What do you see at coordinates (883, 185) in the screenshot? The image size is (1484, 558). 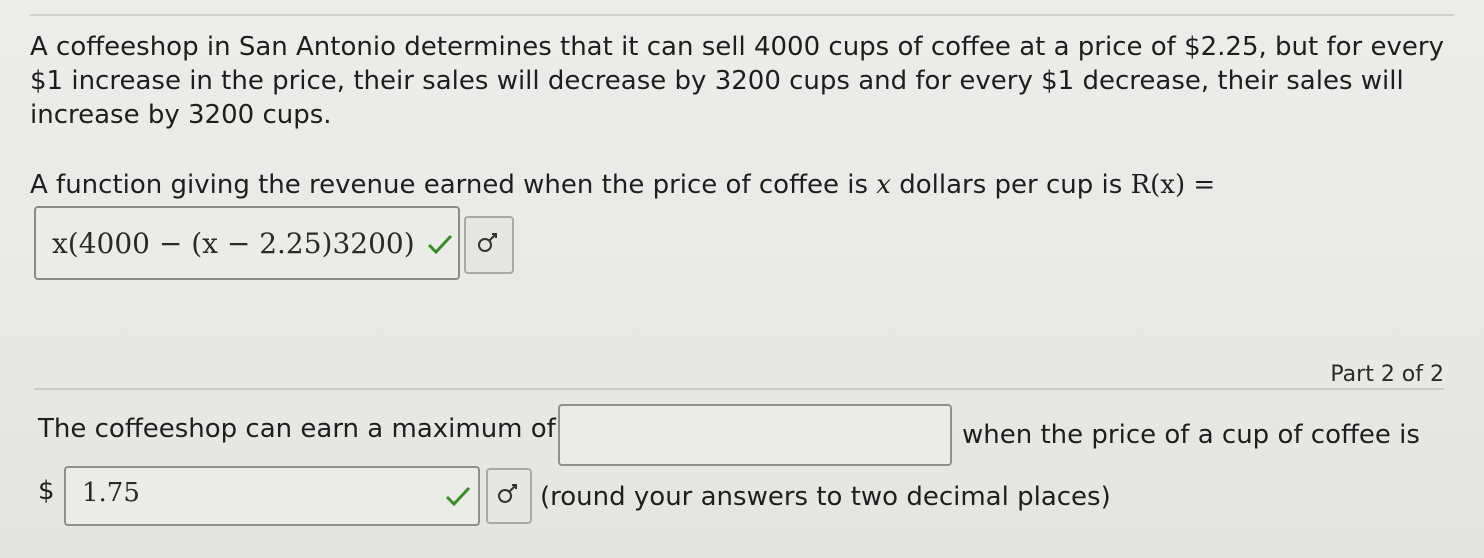 I see `part1-variable: x` at bounding box center [883, 185].